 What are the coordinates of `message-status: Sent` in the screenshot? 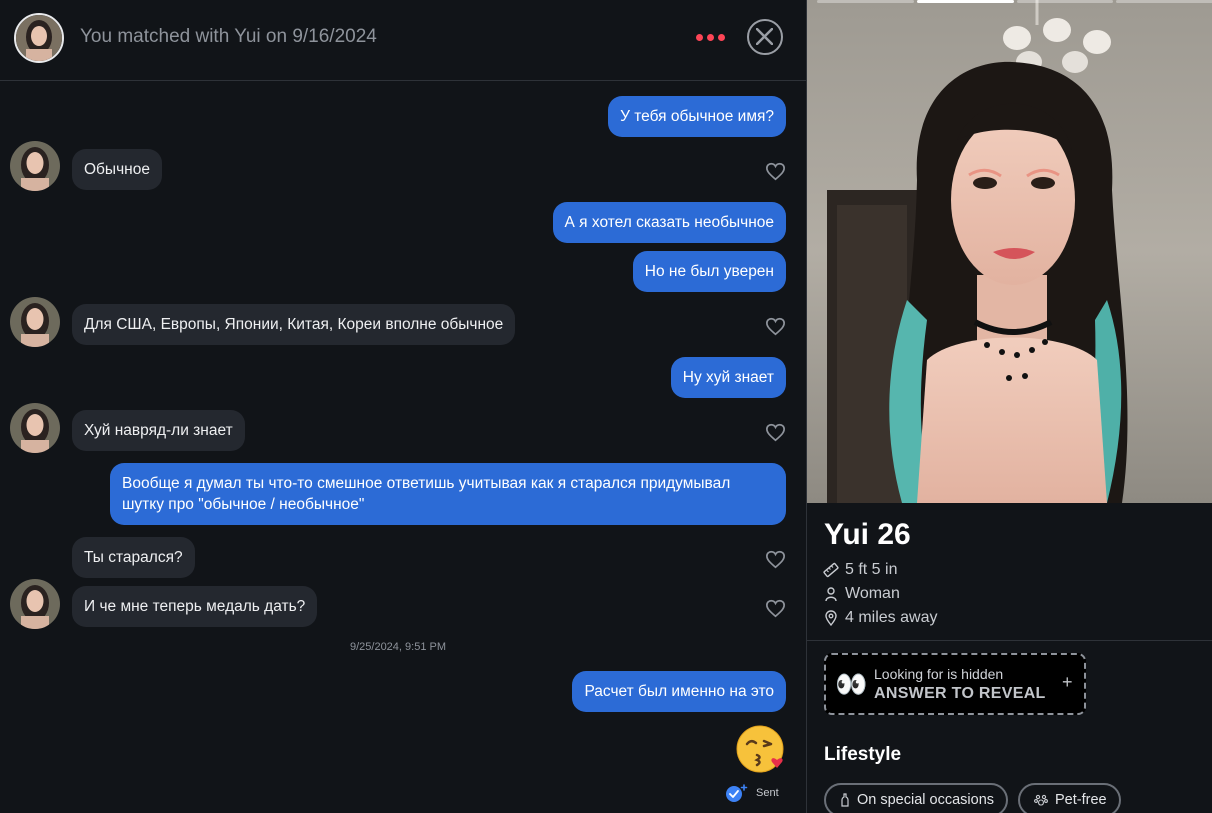 It's located at (751, 793).